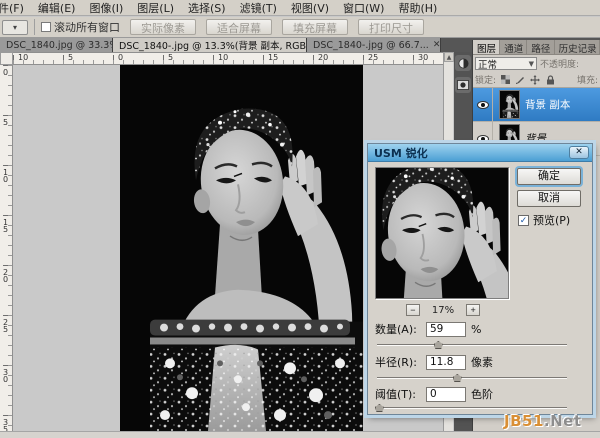  I want to click on ruler-label: 10, so click(23, 57).